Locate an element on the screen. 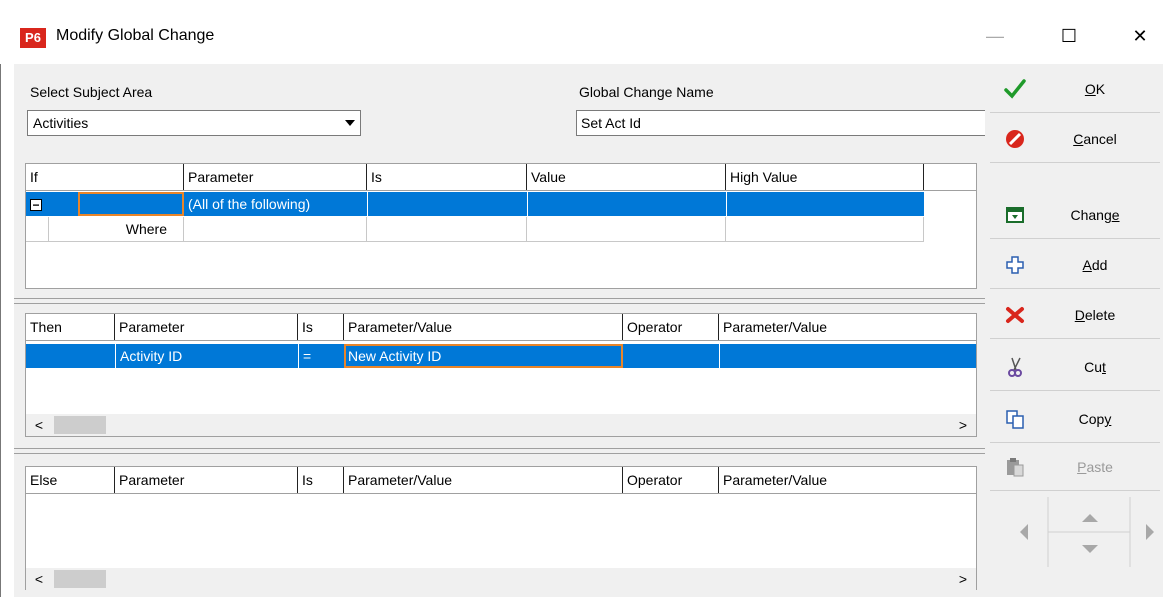  column-header-then: Then is located at coordinates (70, 327).